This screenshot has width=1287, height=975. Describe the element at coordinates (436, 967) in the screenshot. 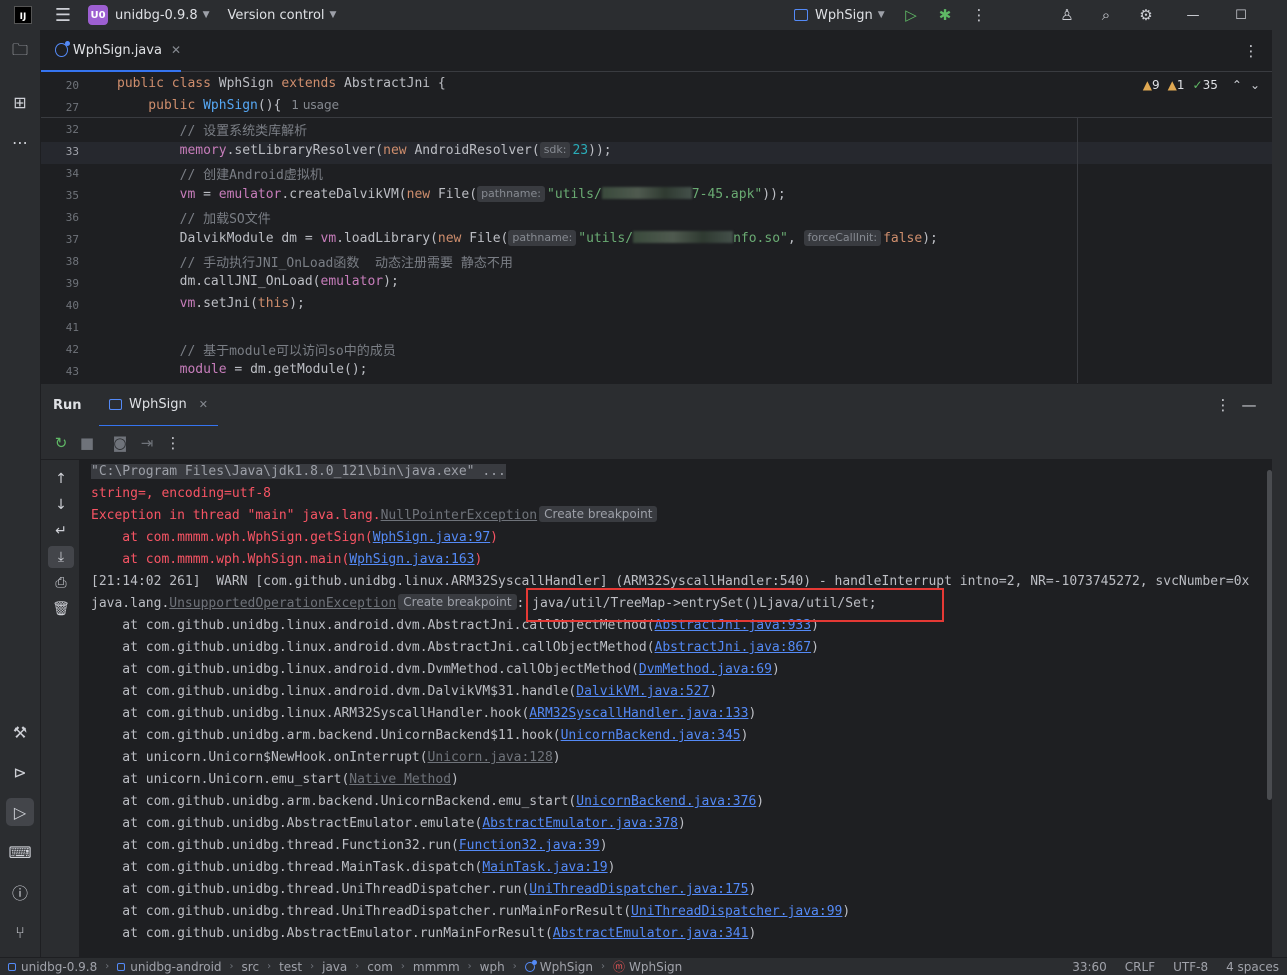

I see `breadcrumb-item: mmmm` at that location.